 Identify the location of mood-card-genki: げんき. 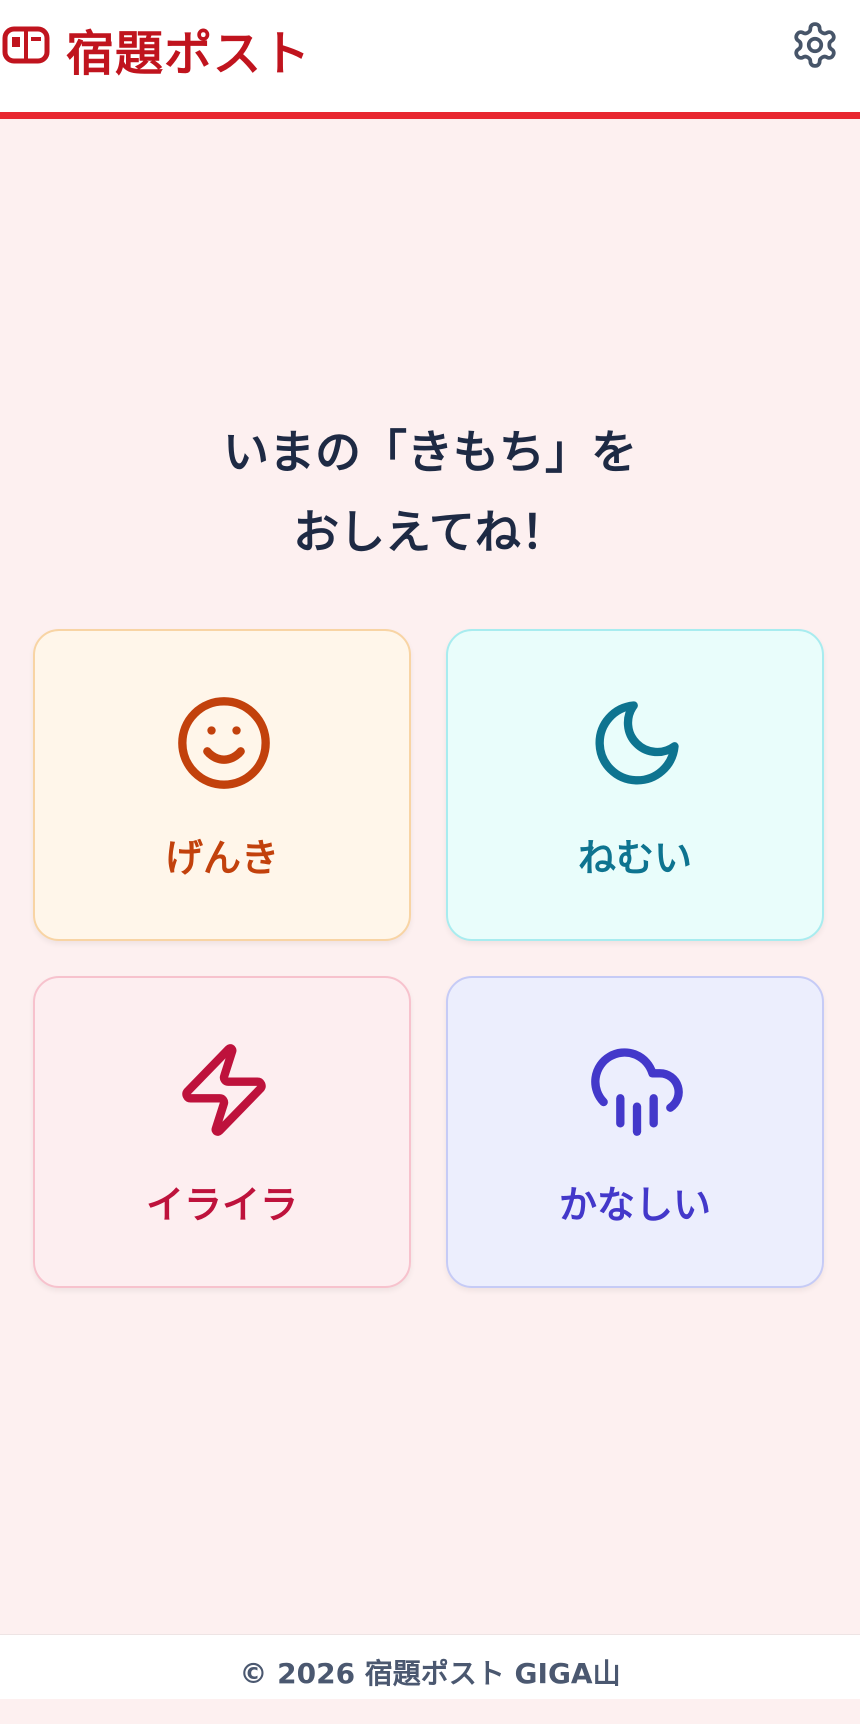
(222, 785).